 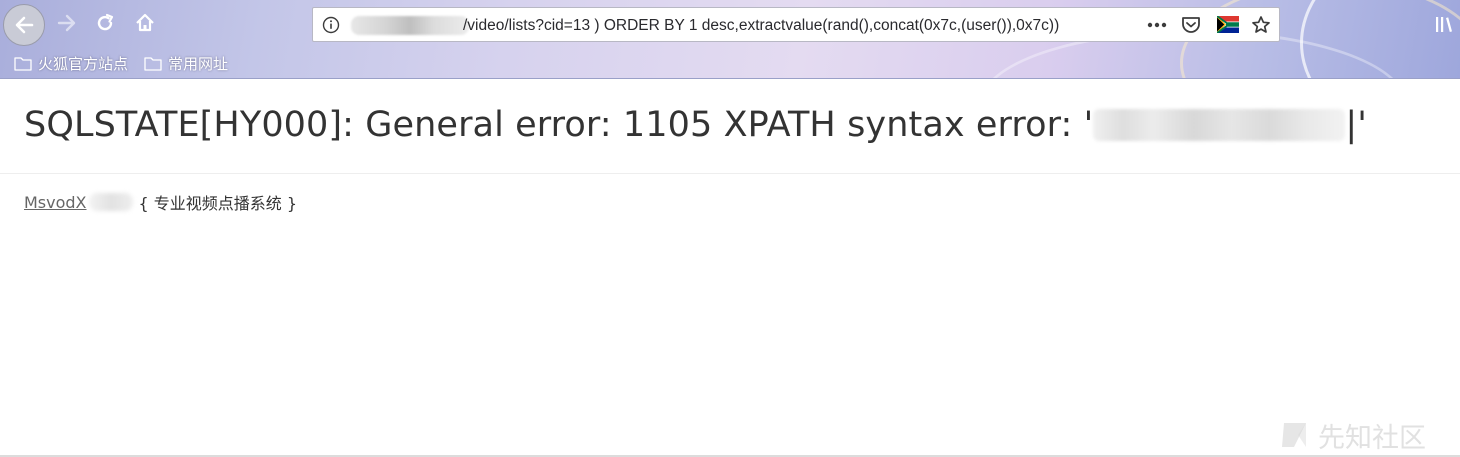 I want to click on pocket-button, so click(x=1191, y=25).